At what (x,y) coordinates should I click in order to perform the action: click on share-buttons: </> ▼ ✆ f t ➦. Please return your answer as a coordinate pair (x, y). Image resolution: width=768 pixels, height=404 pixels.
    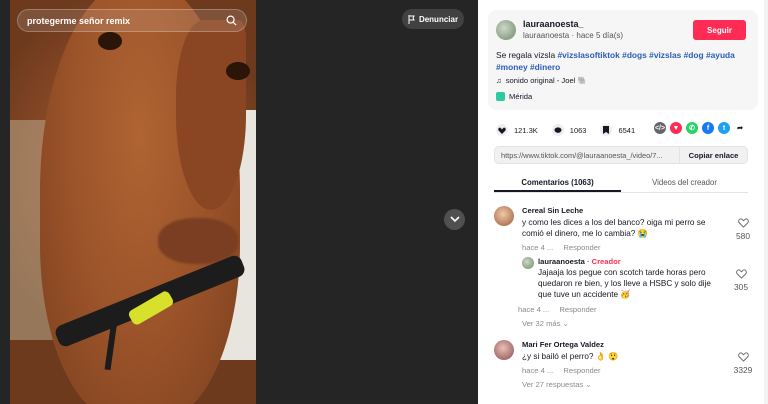
    Looking at the image, I should click on (700, 128).